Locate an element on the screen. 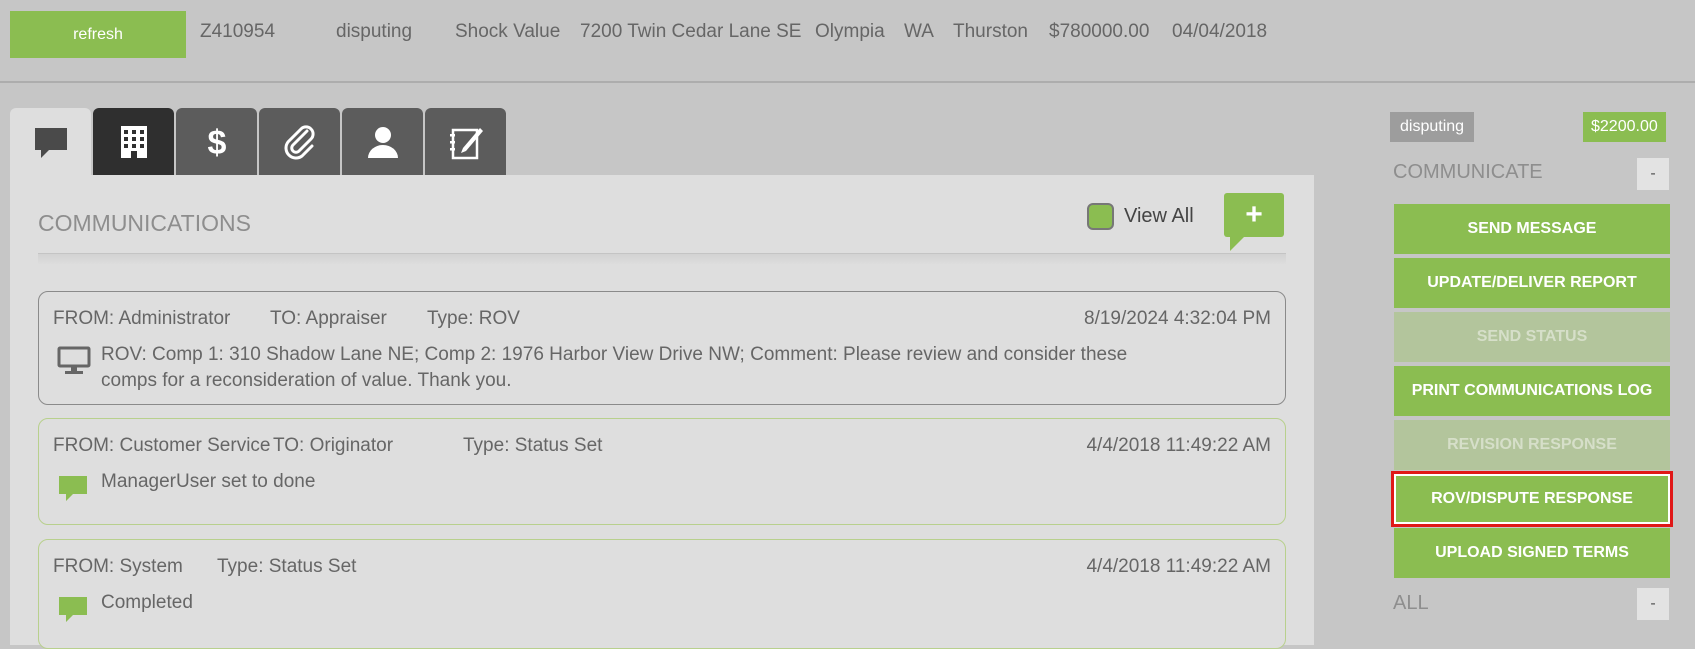 Image resolution: width=1695 pixels, height=649 pixels. borrower-name: Shock Value is located at coordinates (508, 31).